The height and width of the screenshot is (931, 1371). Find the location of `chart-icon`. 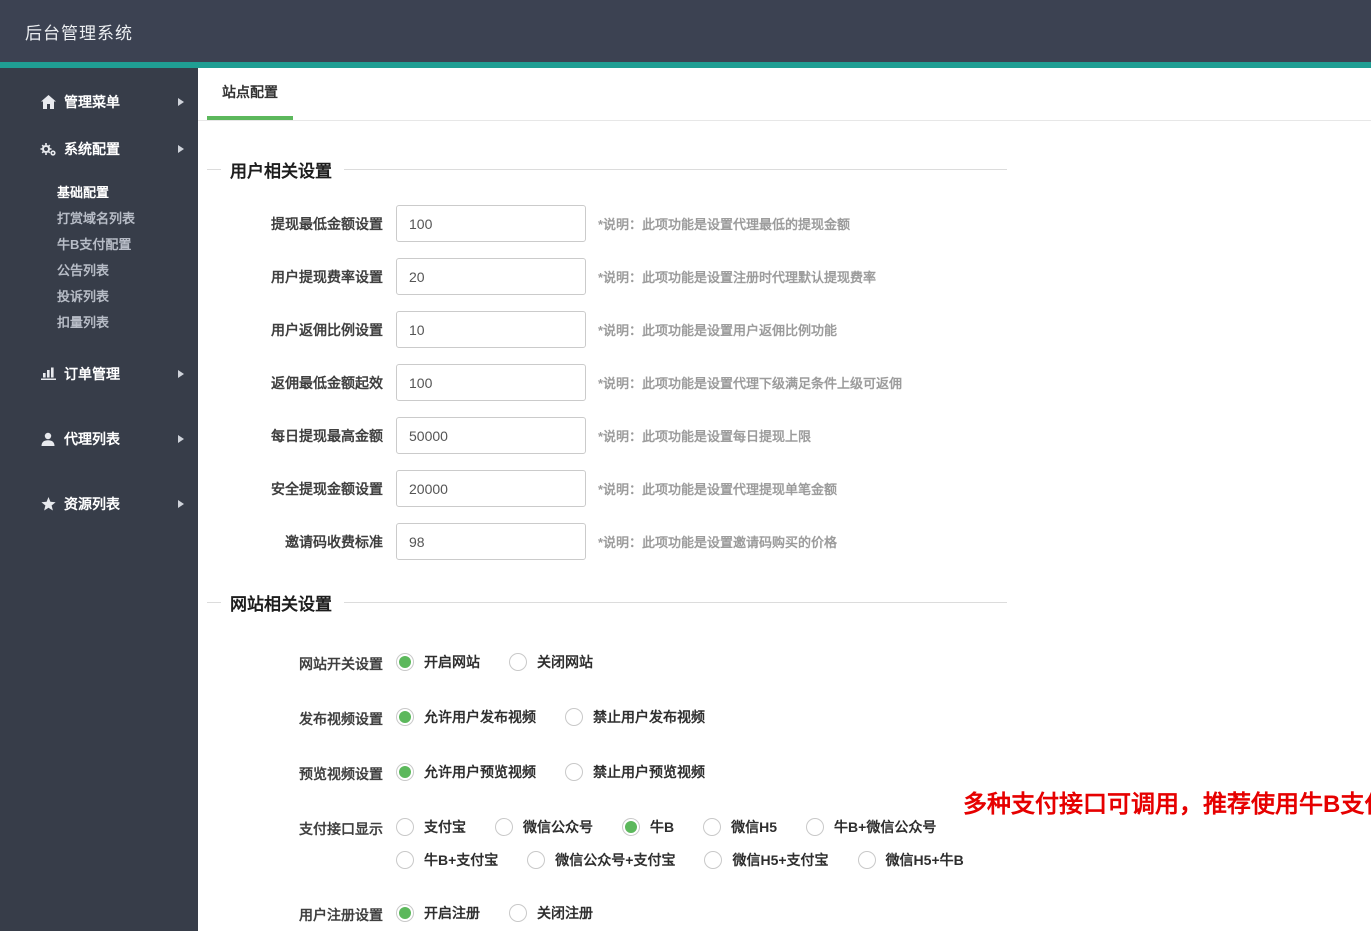

chart-icon is located at coordinates (48, 374).